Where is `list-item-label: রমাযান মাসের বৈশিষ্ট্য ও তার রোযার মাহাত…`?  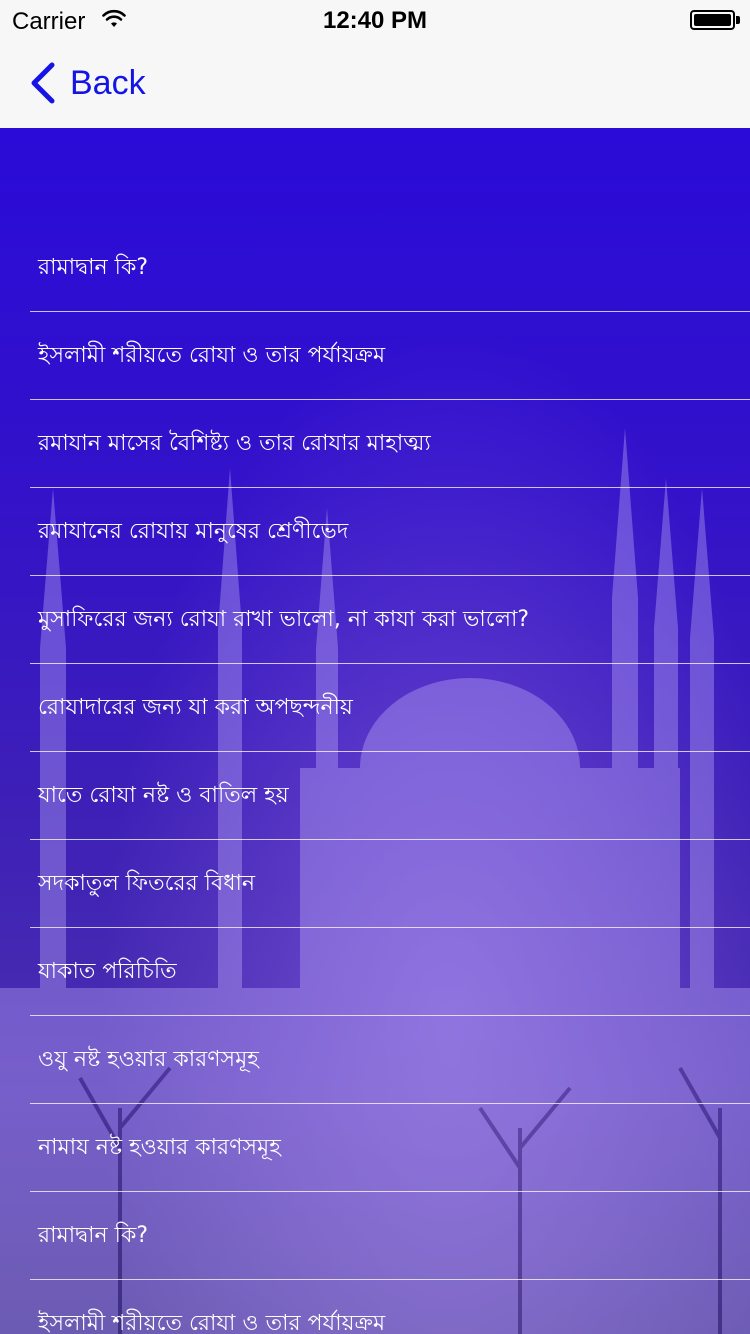
list-item-label: রমাযান মাসের বৈশিষ্ট্য ও তার রোযার মাহাত… is located at coordinates (234, 443).